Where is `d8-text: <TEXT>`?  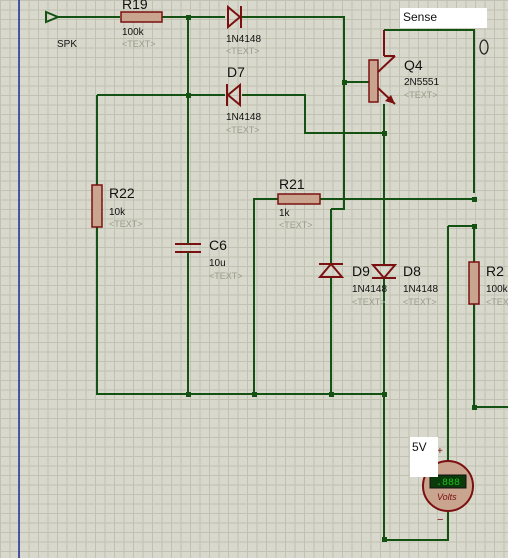 d8-text: <TEXT> is located at coordinates (420, 302).